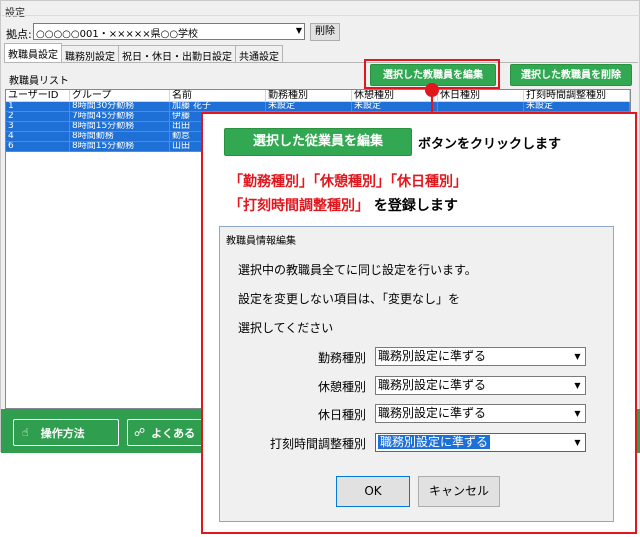 Image resolution: width=640 pixels, height=537 pixels. I want to click on clock-adjust-type-select: 職務別設定に準ずる ▼, so click(480, 442).